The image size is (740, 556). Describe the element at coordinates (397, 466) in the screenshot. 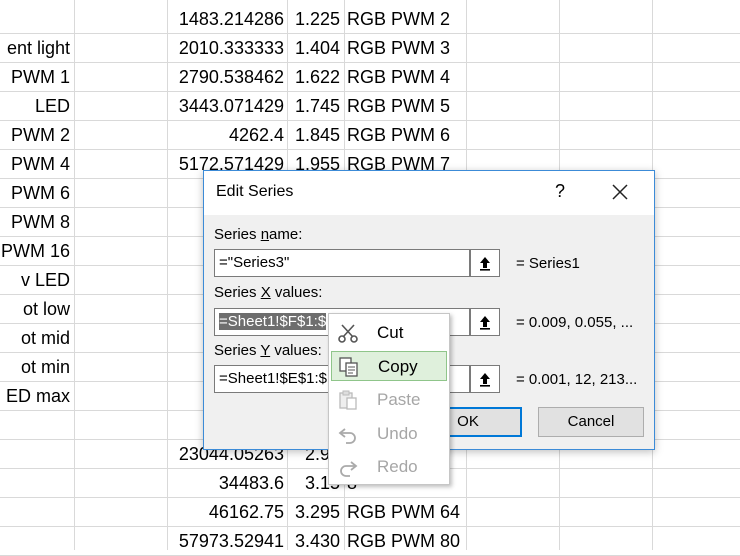

I see `menu-item-label: Redo` at that location.